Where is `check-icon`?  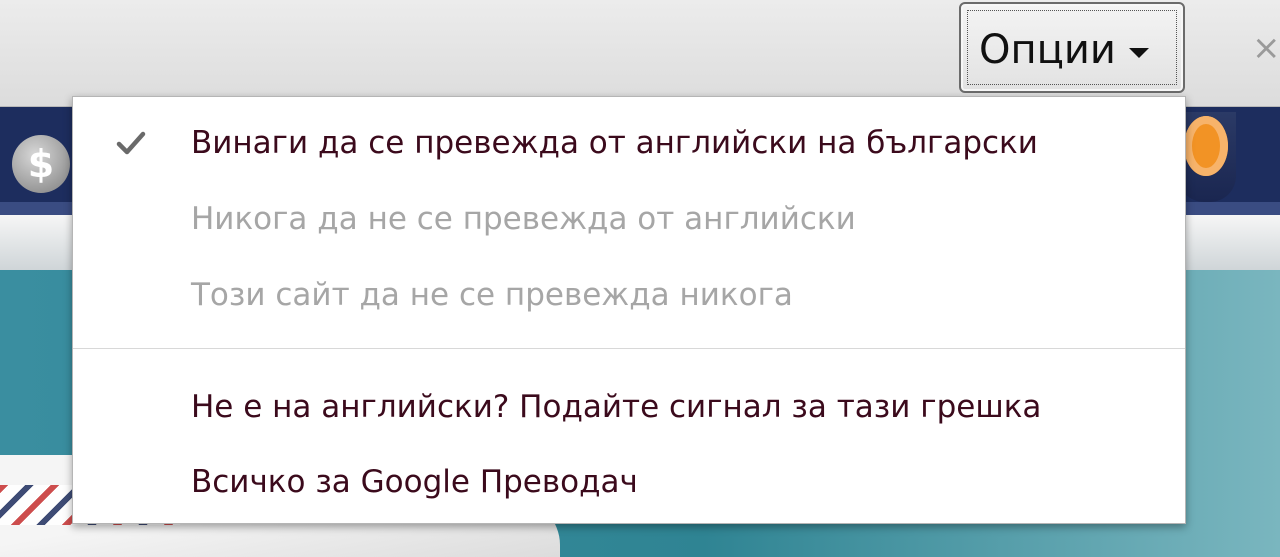
check-icon is located at coordinates (131, 143).